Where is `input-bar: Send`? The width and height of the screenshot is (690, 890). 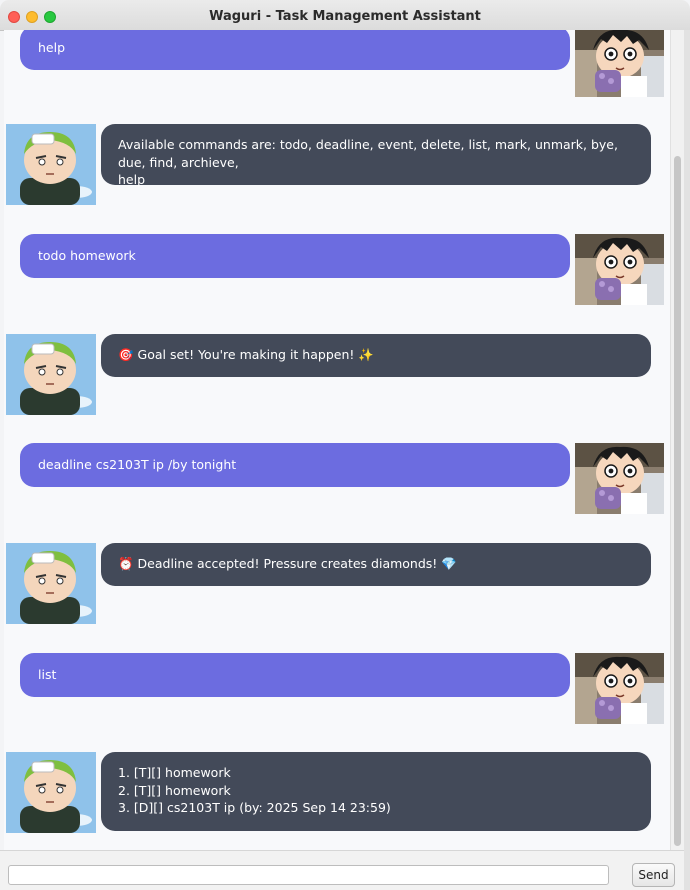 input-bar: Send is located at coordinates (342, 870).